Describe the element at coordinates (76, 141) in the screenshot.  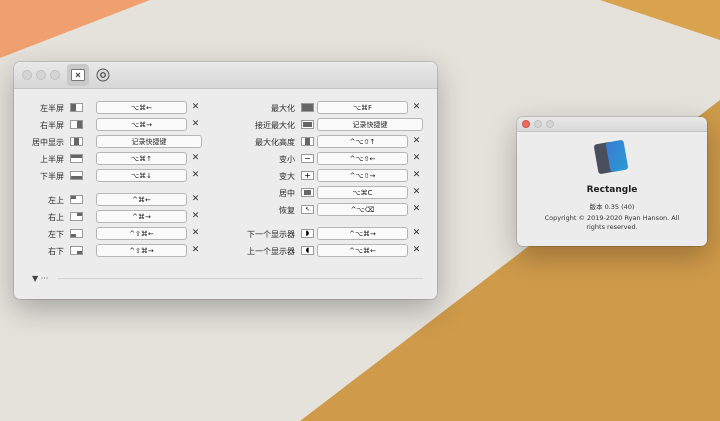
I see `center-half-icon` at that location.